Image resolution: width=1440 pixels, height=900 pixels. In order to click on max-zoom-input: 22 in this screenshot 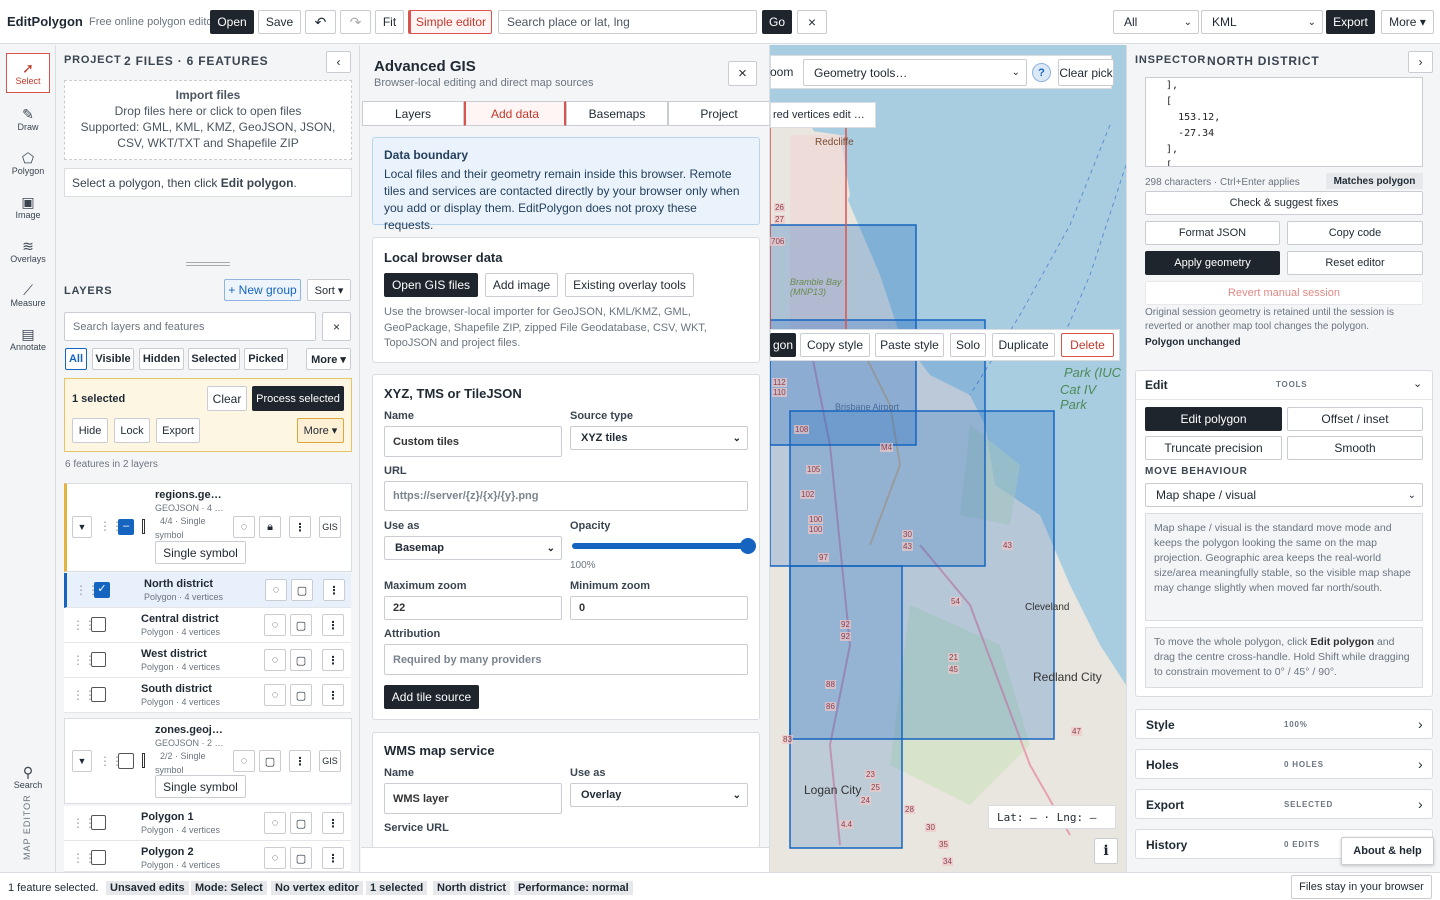, I will do `click(473, 608)`.